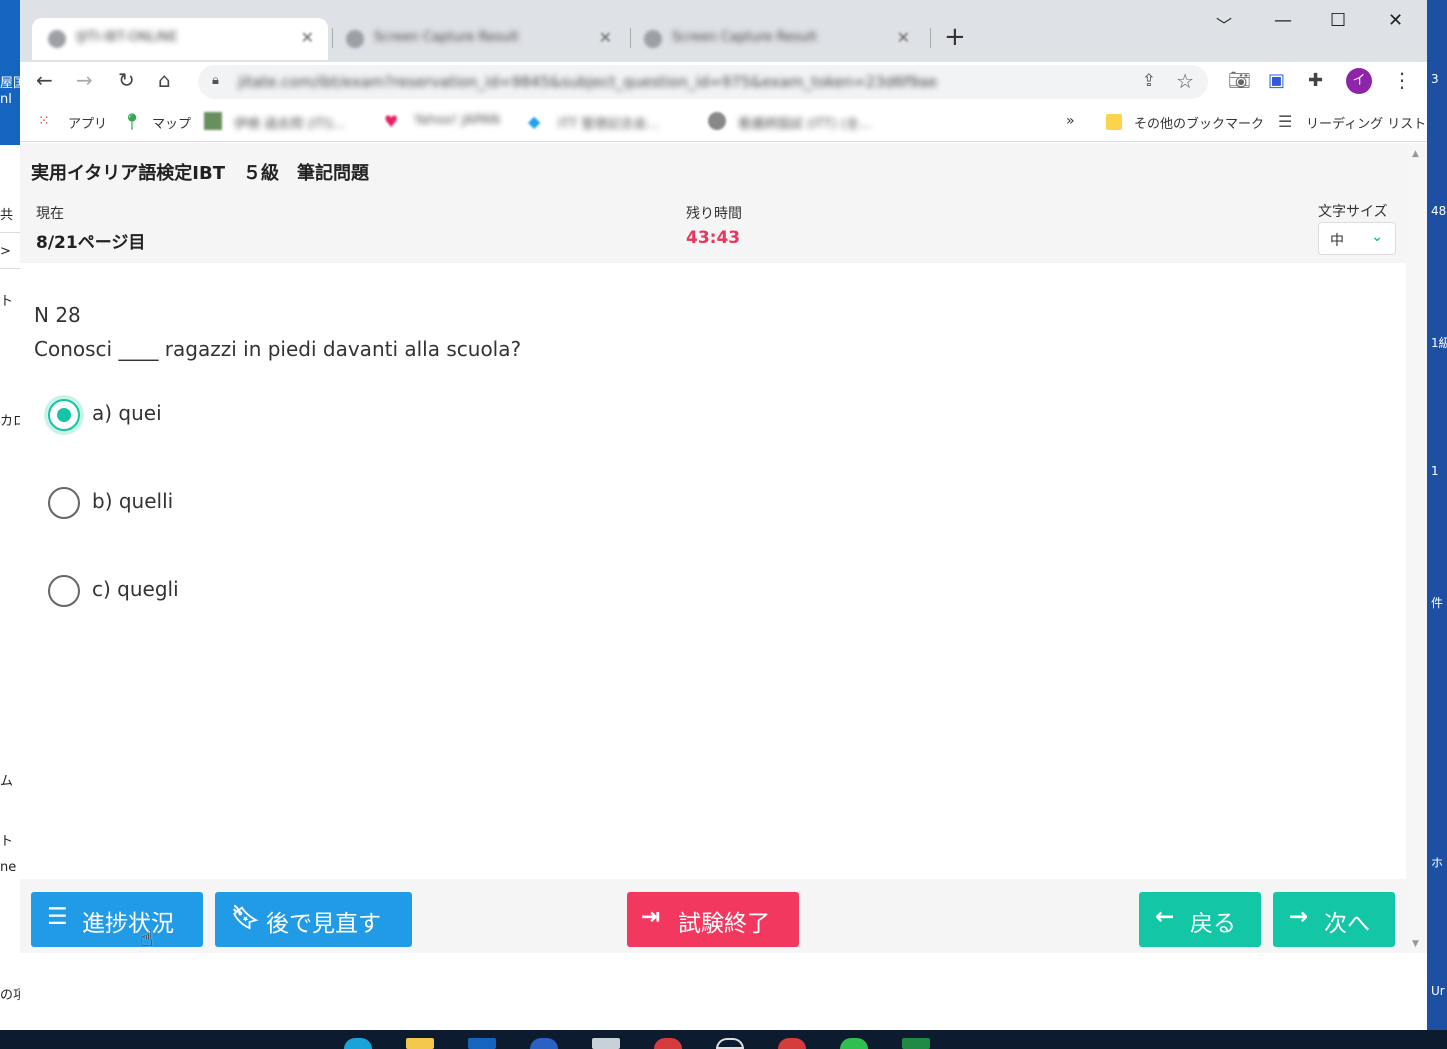 The height and width of the screenshot is (1049, 1447). I want to click on desktop-fragment: ト, so click(7, 841).